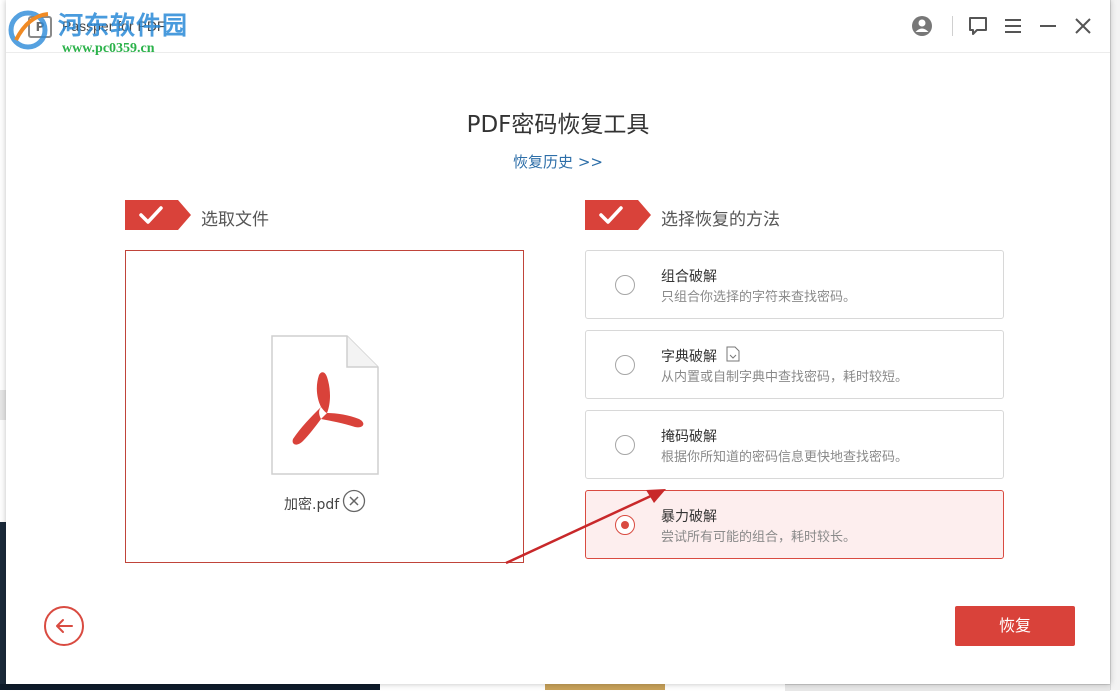  I want to click on menu-icon, so click(1013, 26).